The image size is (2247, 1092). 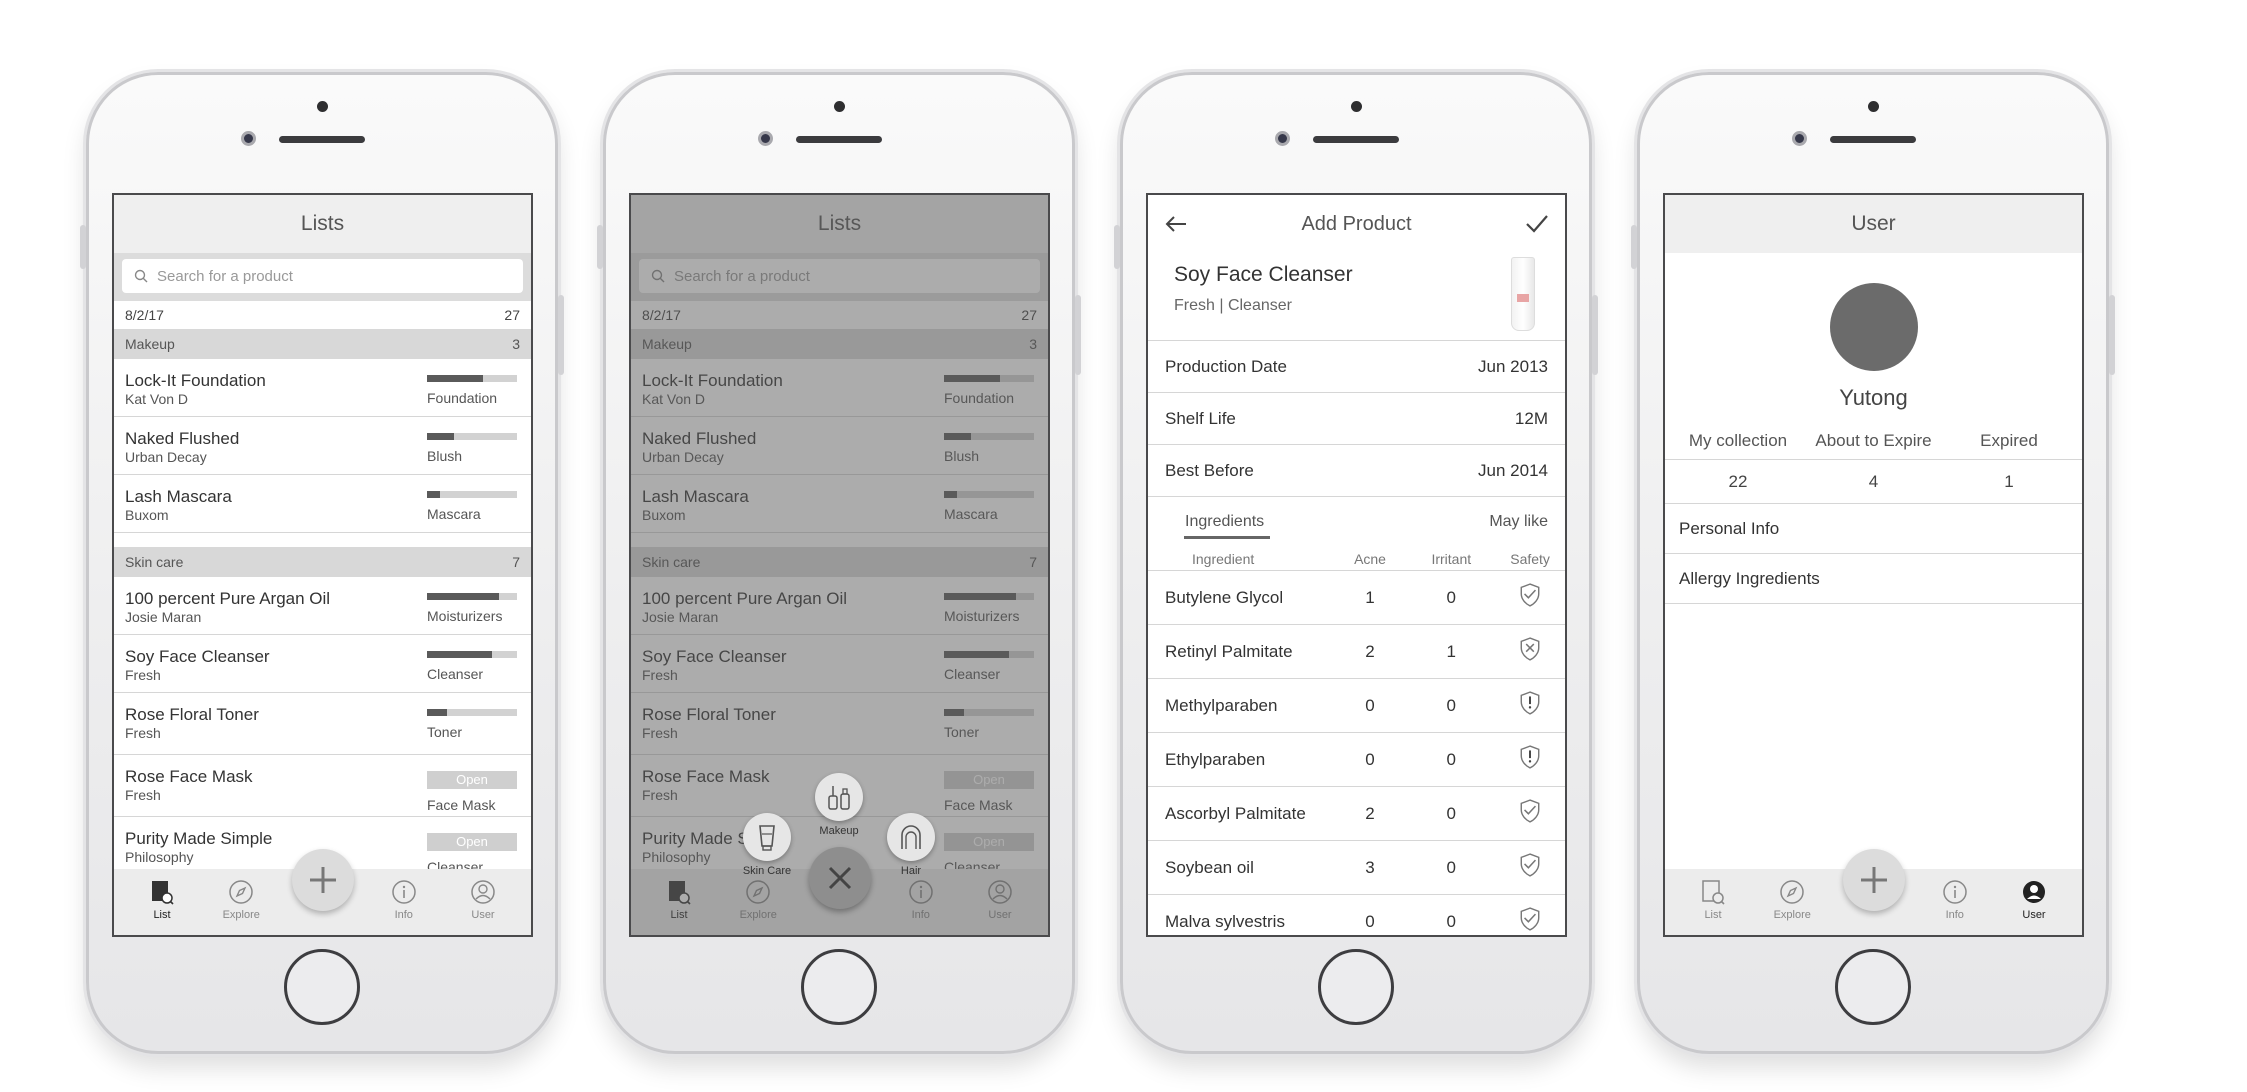 What do you see at coordinates (1215, 759) in the screenshot?
I see `ingredient-name: Ethylparaben` at bounding box center [1215, 759].